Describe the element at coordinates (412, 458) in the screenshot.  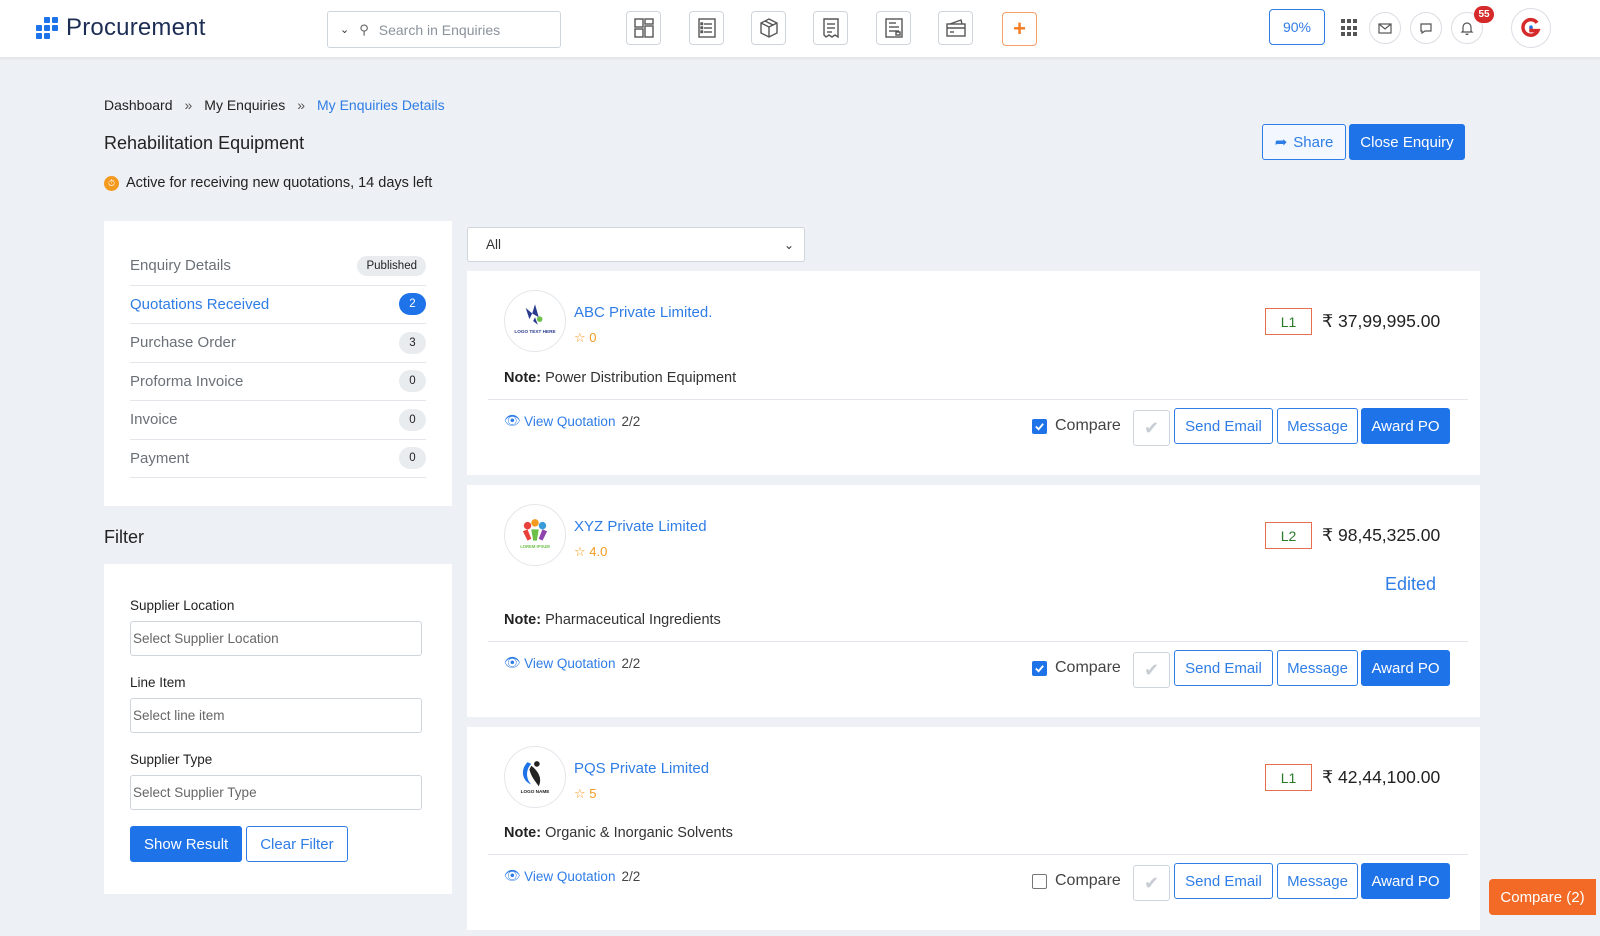
I see `count-badge: 0` at that location.